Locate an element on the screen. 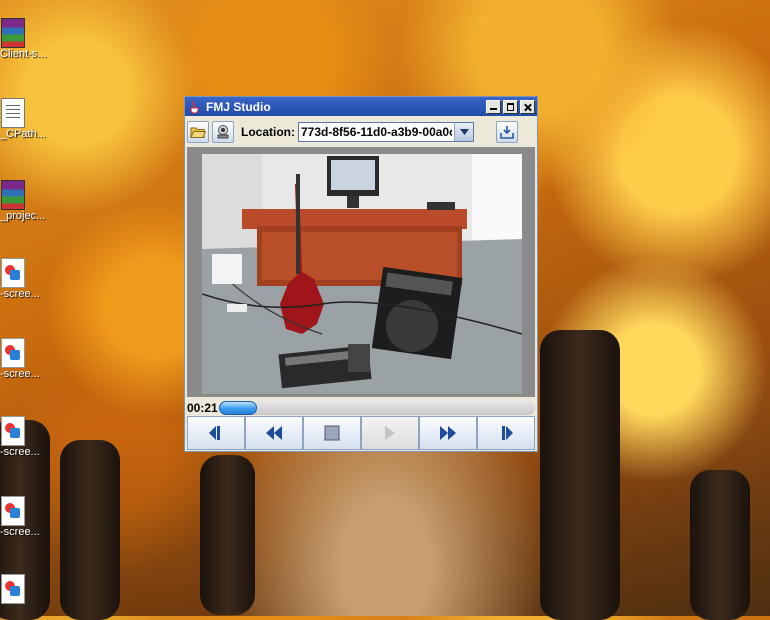 This screenshot has height=620, width=770. close-button is located at coordinates (527, 106).